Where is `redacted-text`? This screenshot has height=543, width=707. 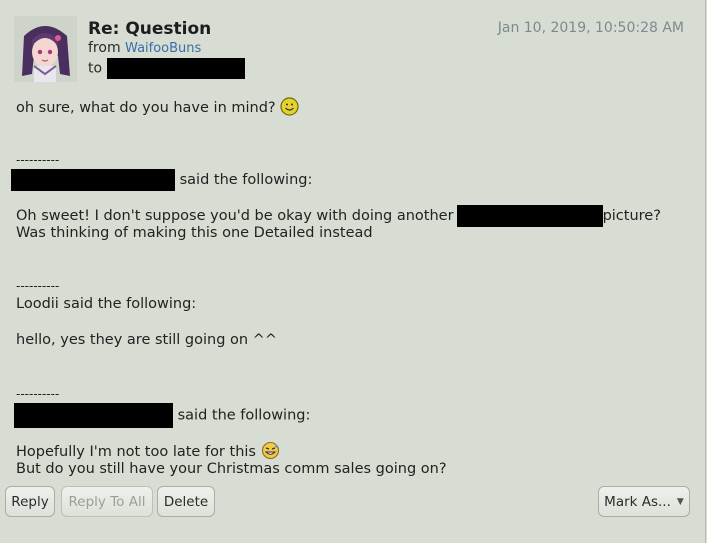
redacted-text is located at coordinates (529, 216).